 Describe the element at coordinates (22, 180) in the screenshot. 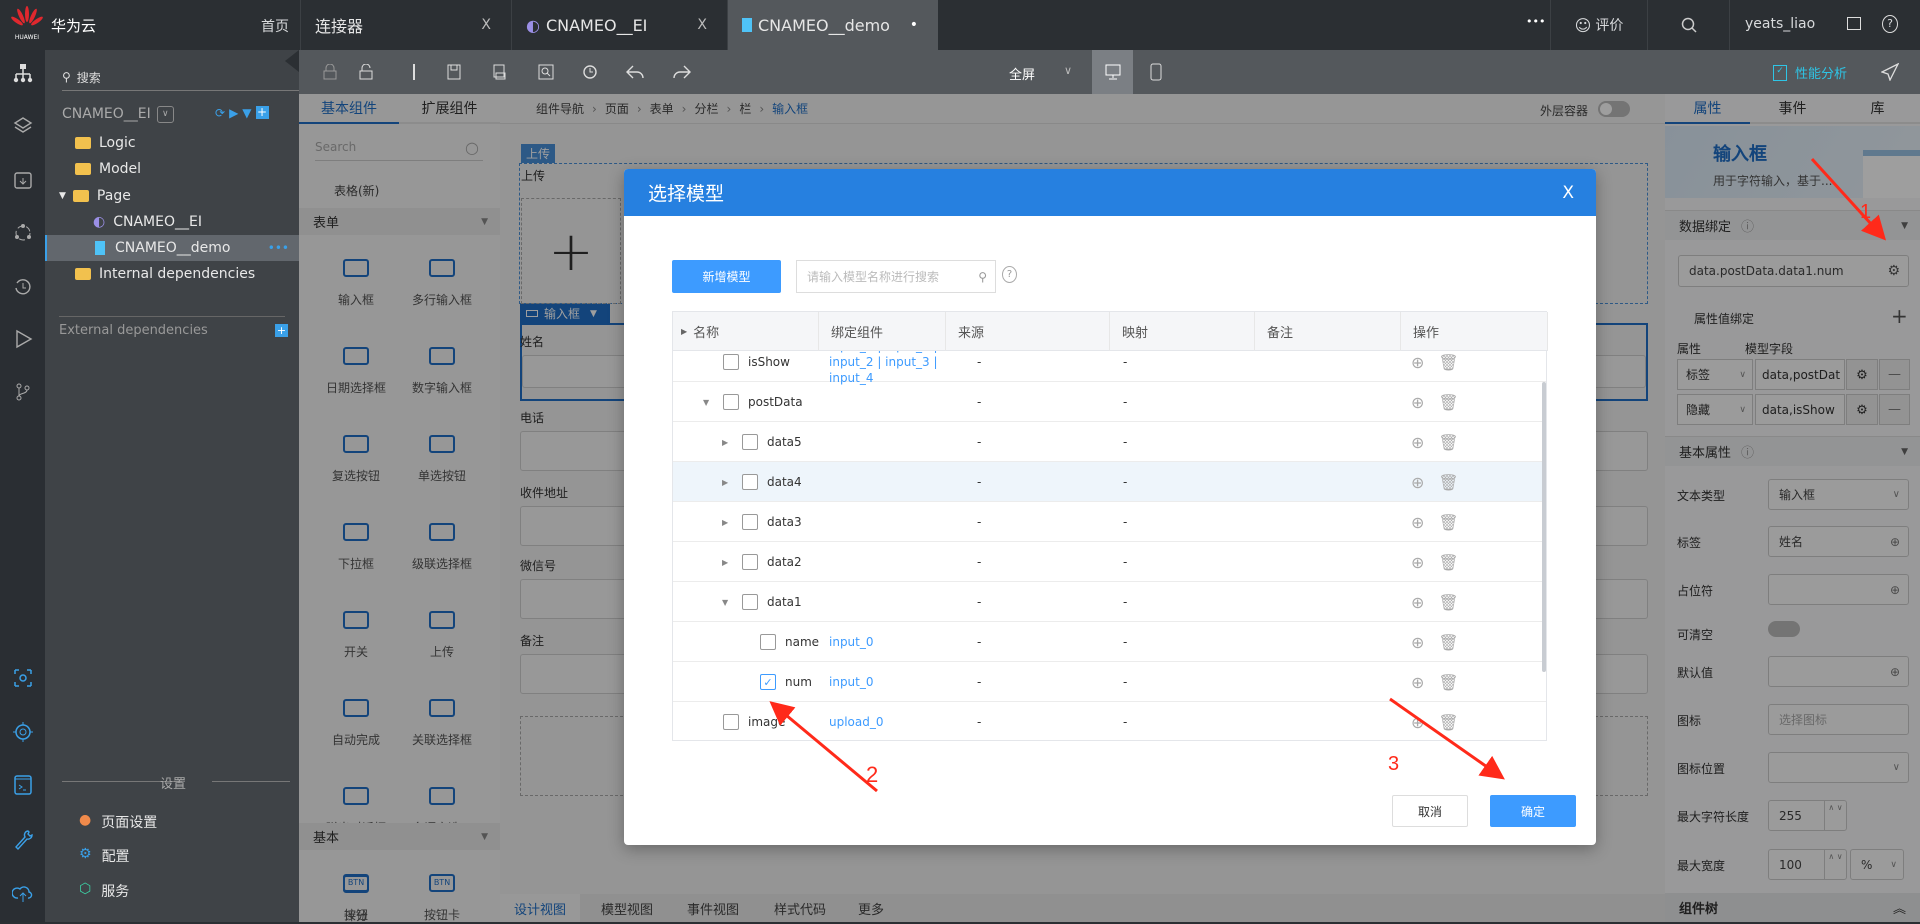

I see `archive-icon` at that location.